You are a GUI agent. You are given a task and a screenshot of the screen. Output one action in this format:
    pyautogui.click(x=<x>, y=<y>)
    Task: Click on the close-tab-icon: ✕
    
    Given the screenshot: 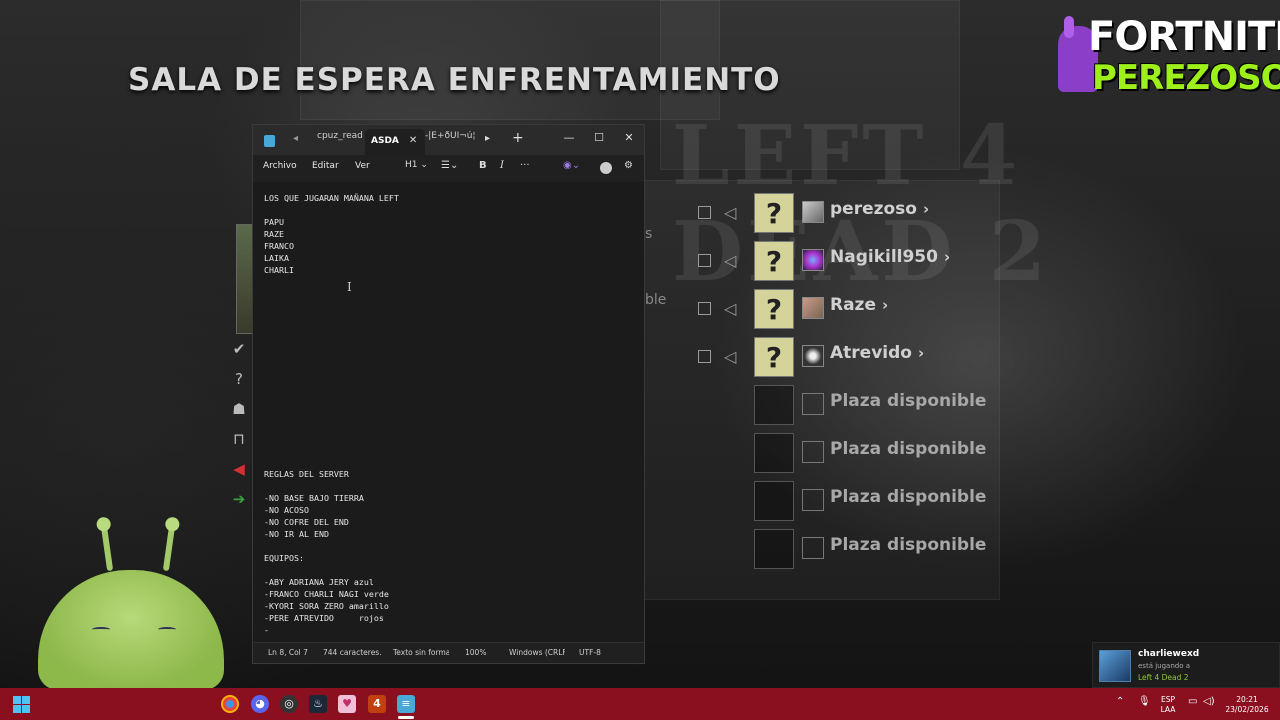 What is the action you would take?
    pyautogui.click(x=413, y=140)
    